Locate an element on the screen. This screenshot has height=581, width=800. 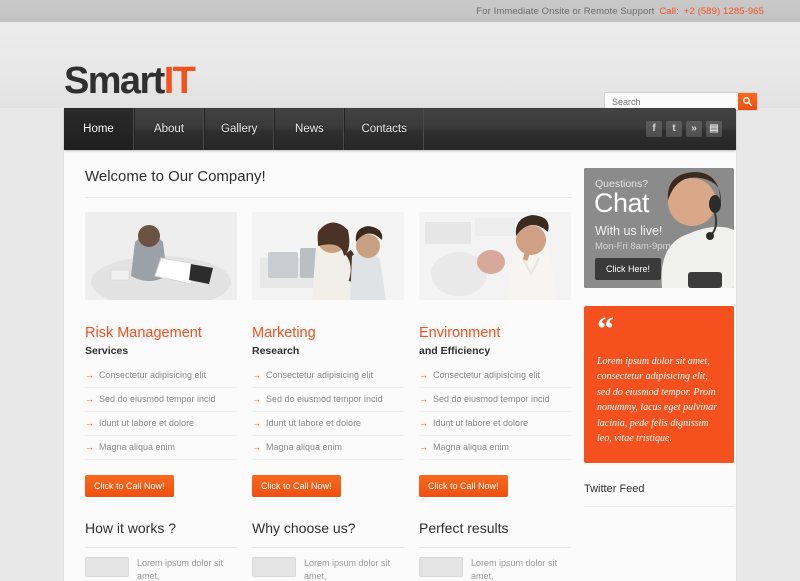
support-text: For Immediate Onsite or Remote Support is located at coordinates (565, 11).